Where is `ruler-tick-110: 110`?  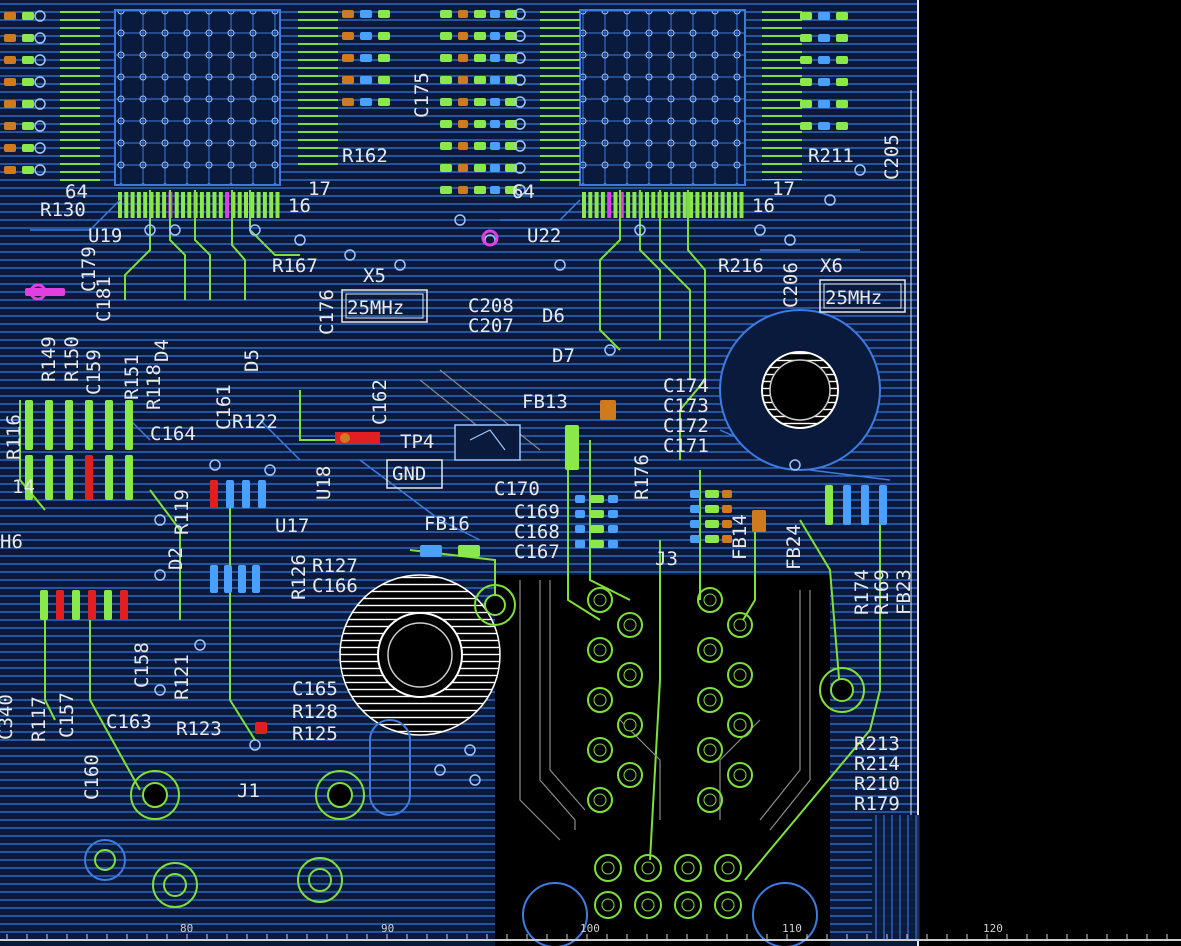 ruler-tick-110: 110 is located at coordinates (792, 928).